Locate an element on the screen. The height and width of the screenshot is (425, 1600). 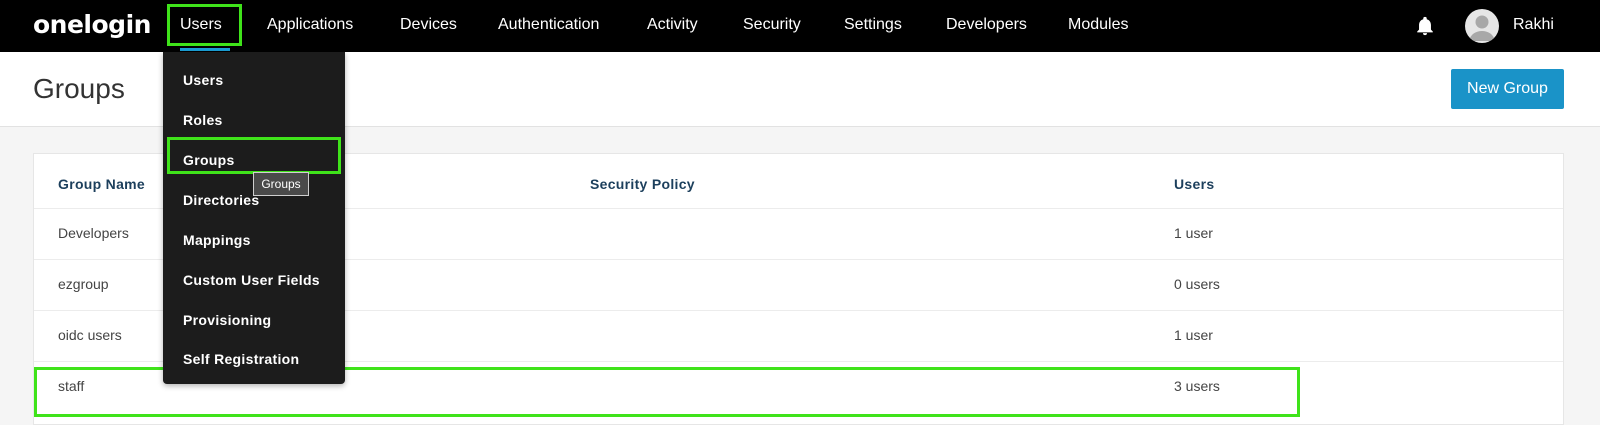
page-title: Groups is located at coordinates (79, 88).